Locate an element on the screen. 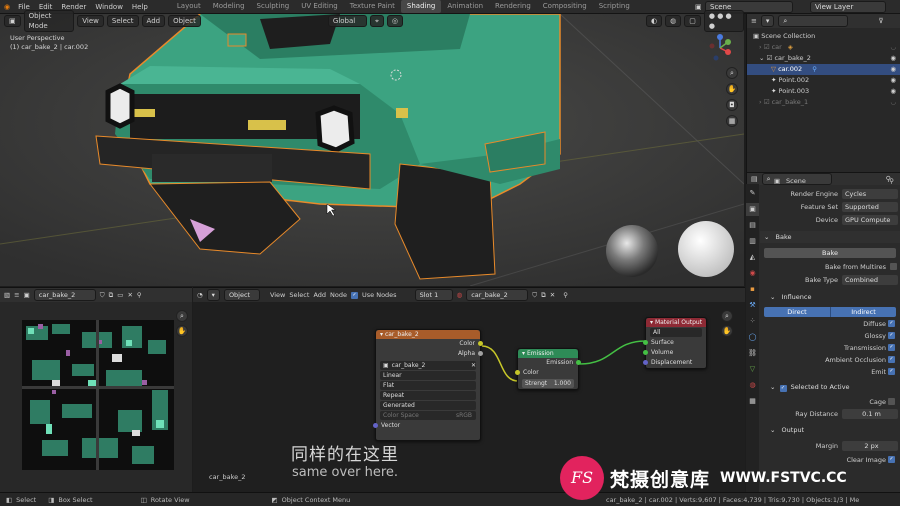 The height and width of the screenshot is (506, 900). viewport-menu-add: Add is located at coordinates (153, 21).